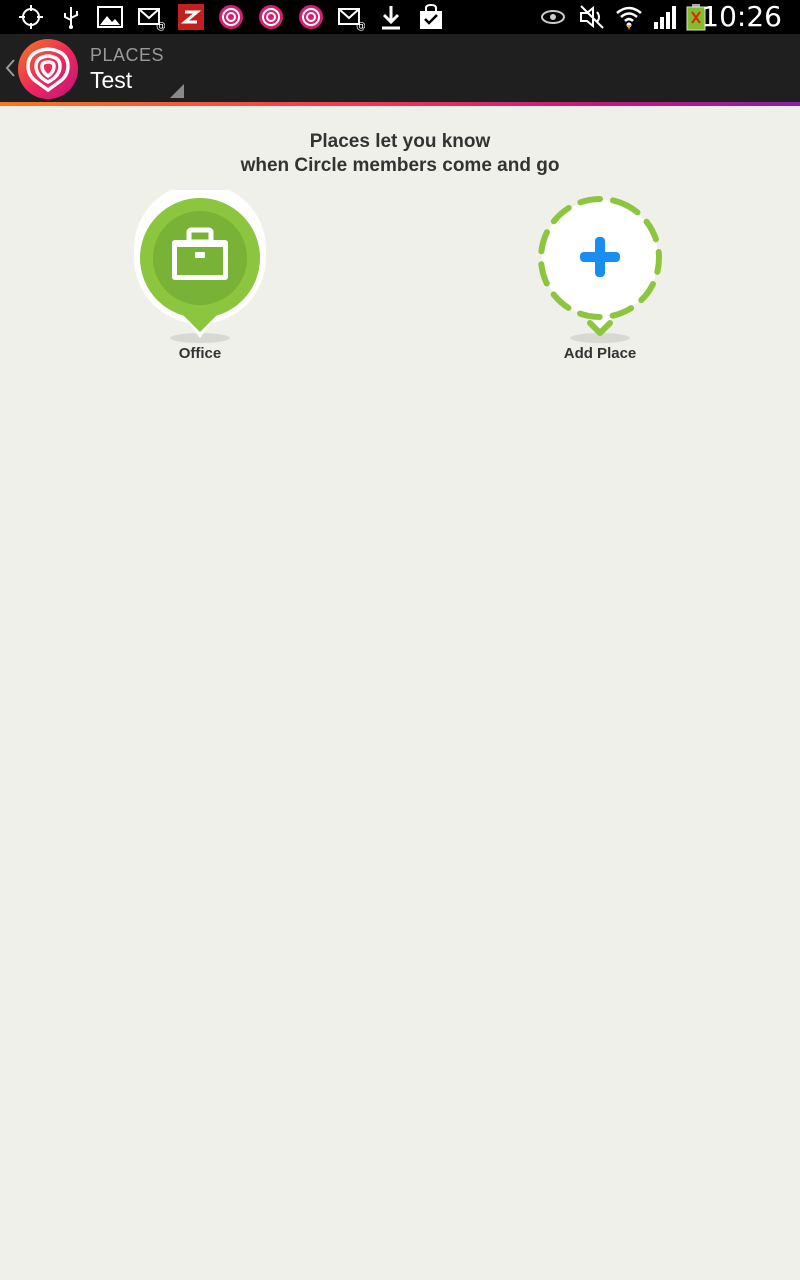  I want to click on mute-icon, so click(592, 17).